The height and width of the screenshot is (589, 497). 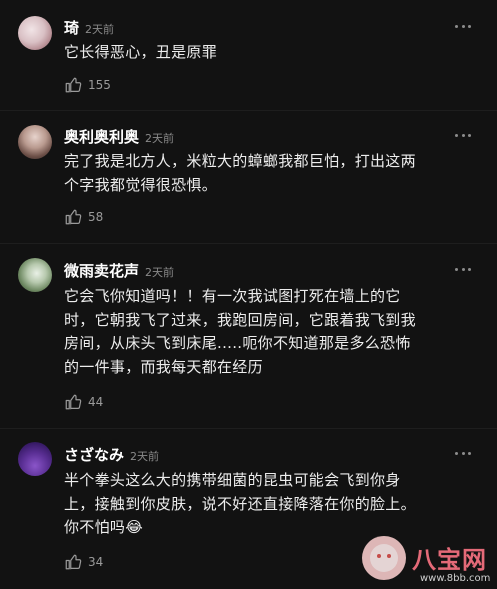 I want to click on watermark-brand: 八宝网, so click(x=449, y=560).